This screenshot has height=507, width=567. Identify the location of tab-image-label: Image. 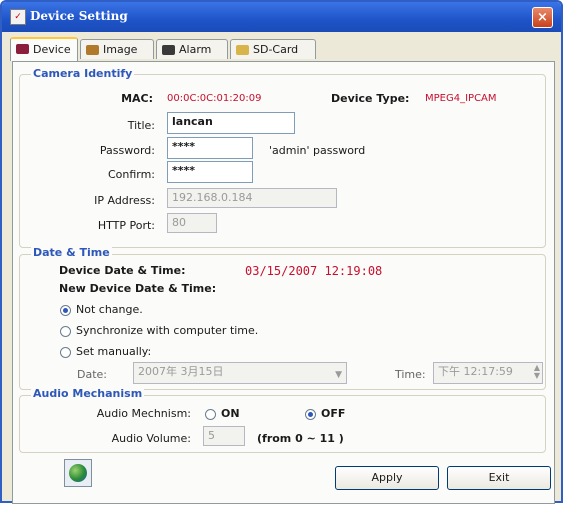
(120, 49).